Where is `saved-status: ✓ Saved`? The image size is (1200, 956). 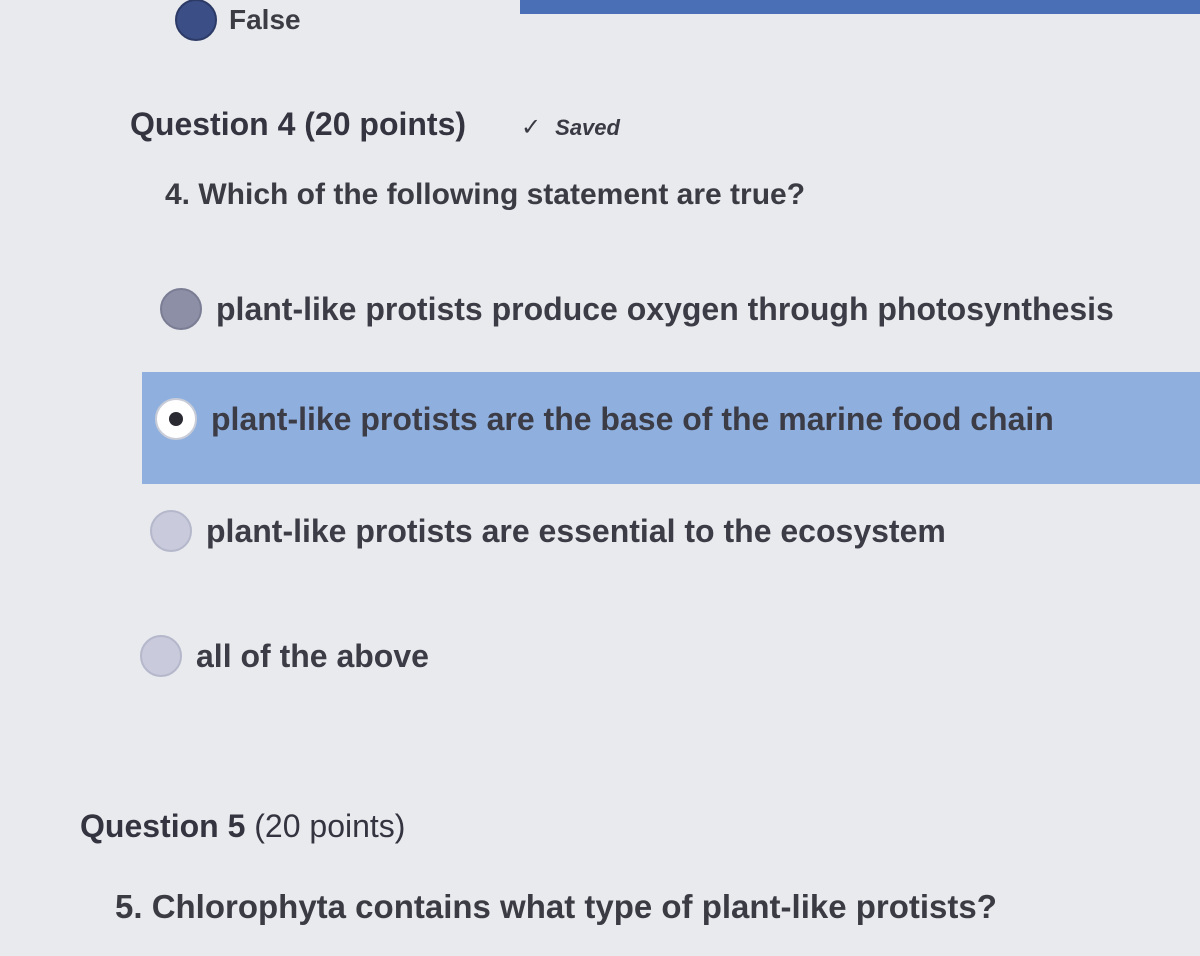 saved-status: ✓ Saved is located at coordinates (570, 127).